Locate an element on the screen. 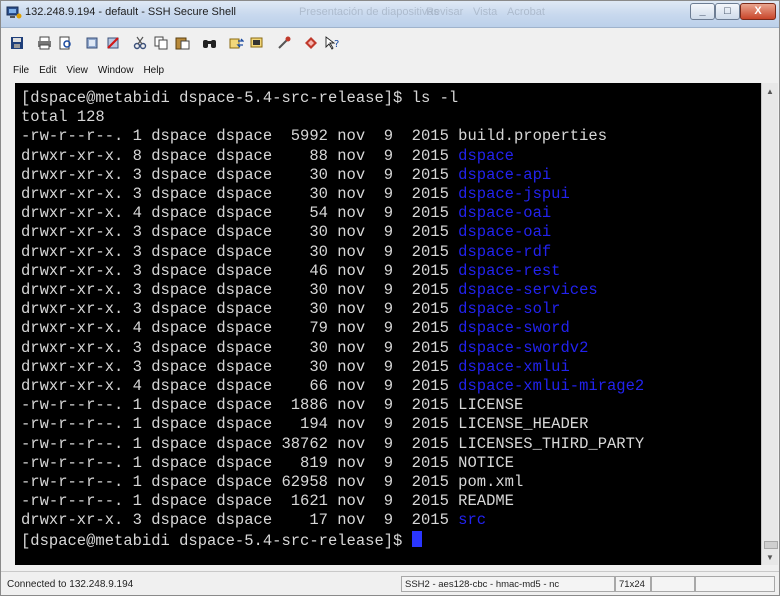  terminal-line-text: total 128 is located at coordinates (63, 117).